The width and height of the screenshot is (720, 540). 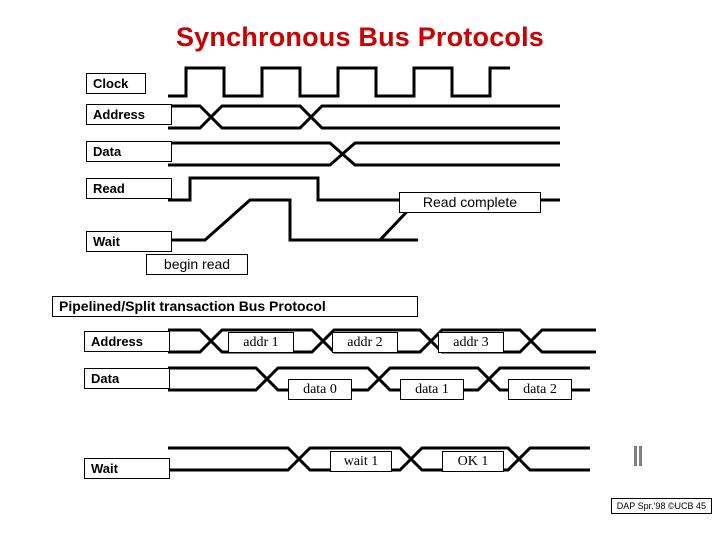 I want to click on annotation-read-complete: Read complete, so click(x=470, y=202).